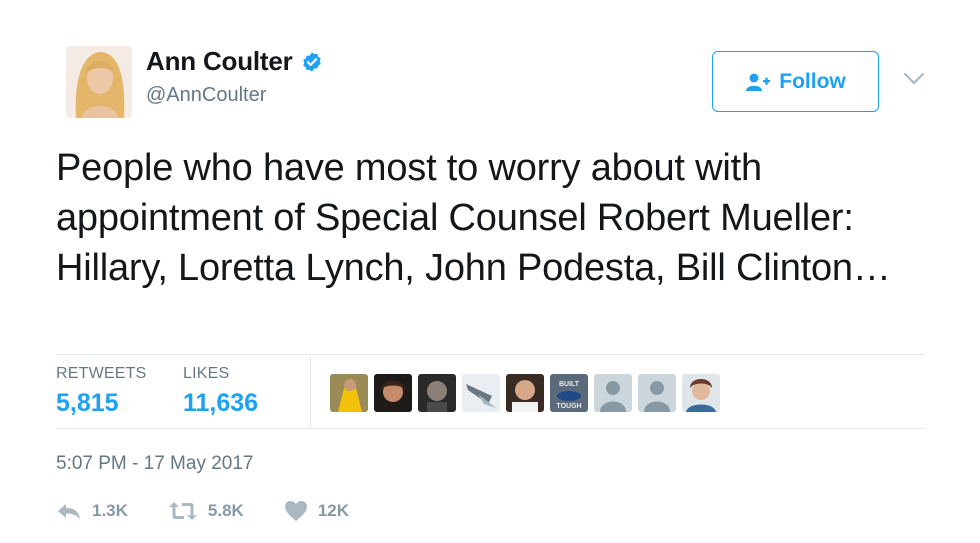 The image size is (980, 543). Describe the element at coordinates (220, 403) in the screenshot. I see `likes-count: 11,636` at that location.